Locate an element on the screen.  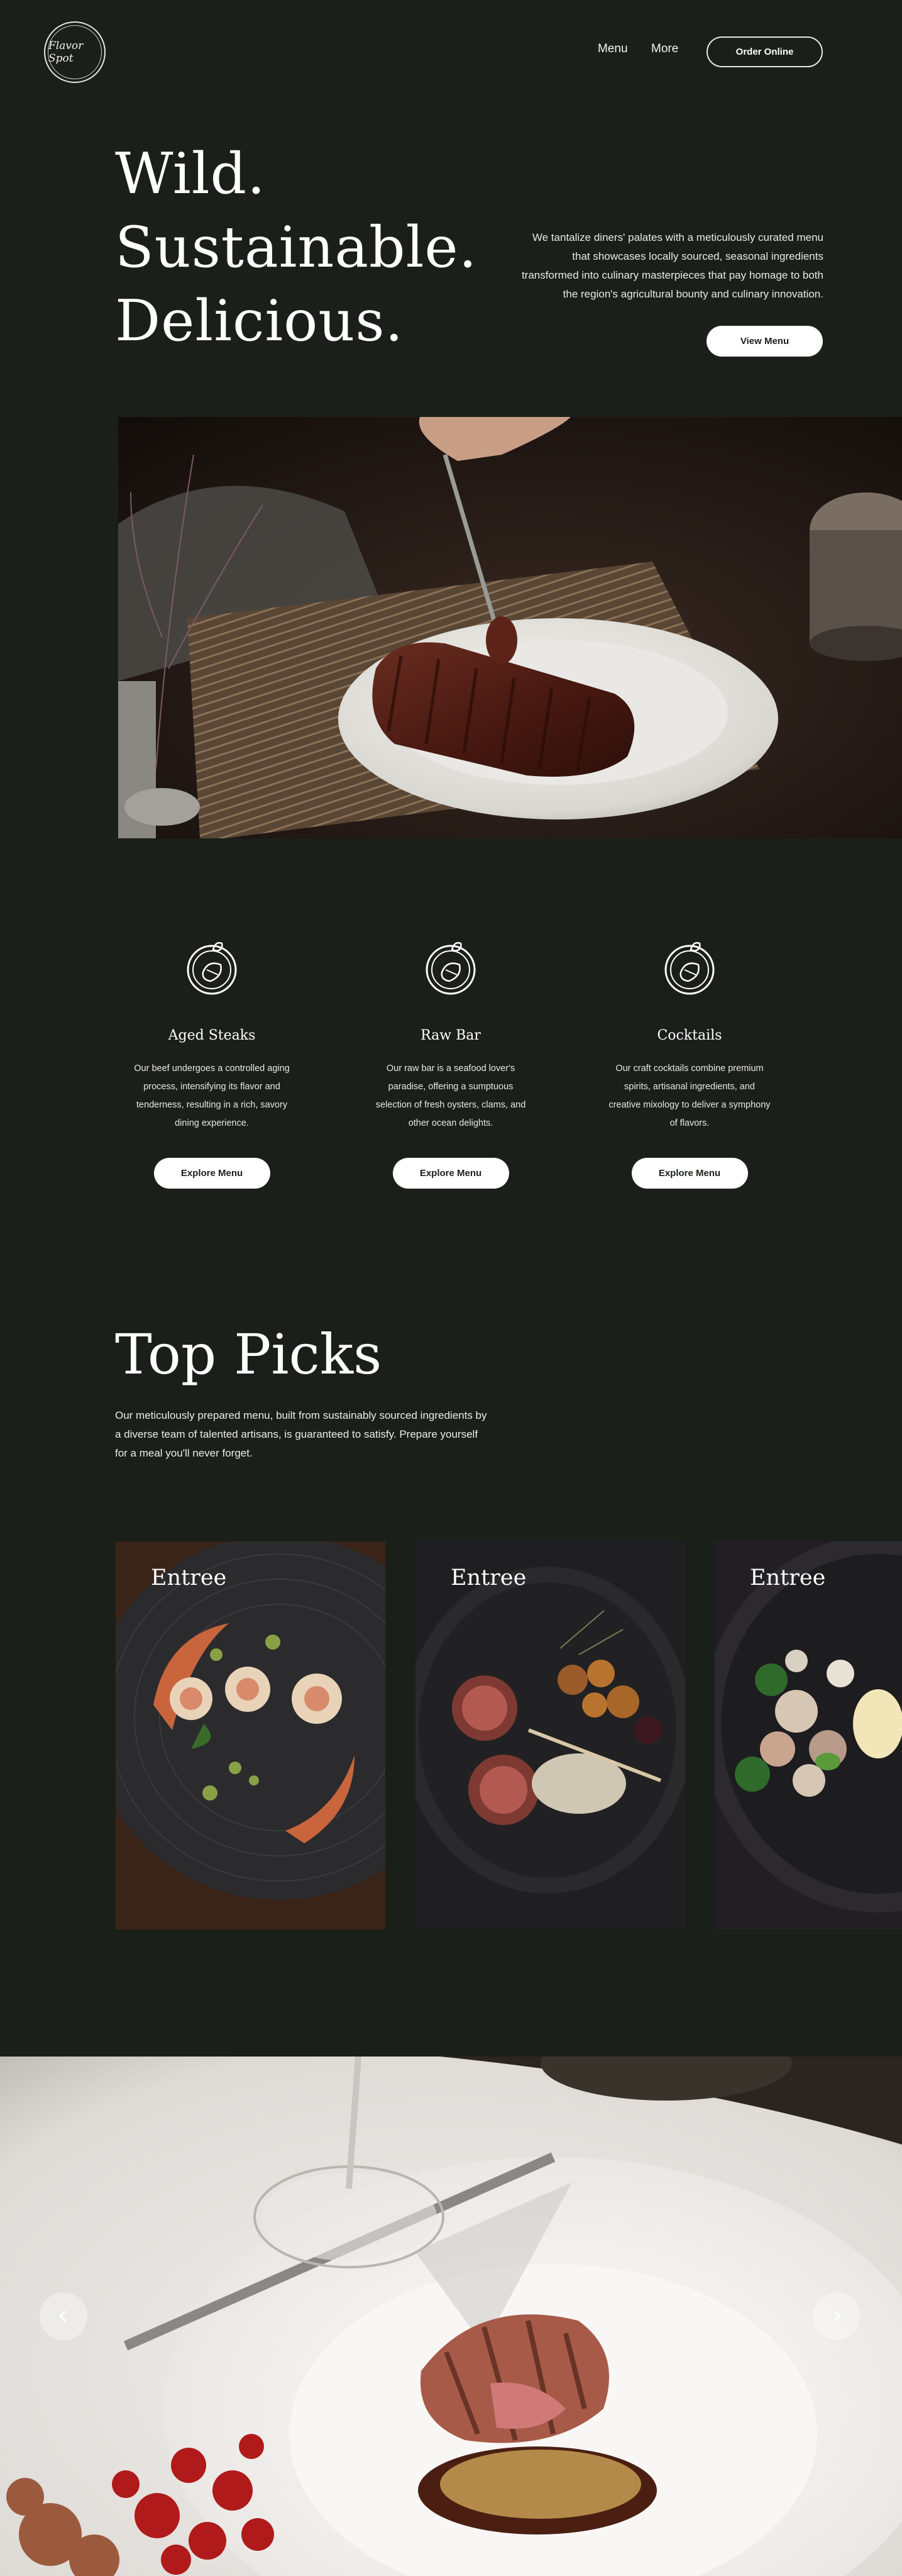
hero-title-line: Delicious. is located at coordinates (259, 321).